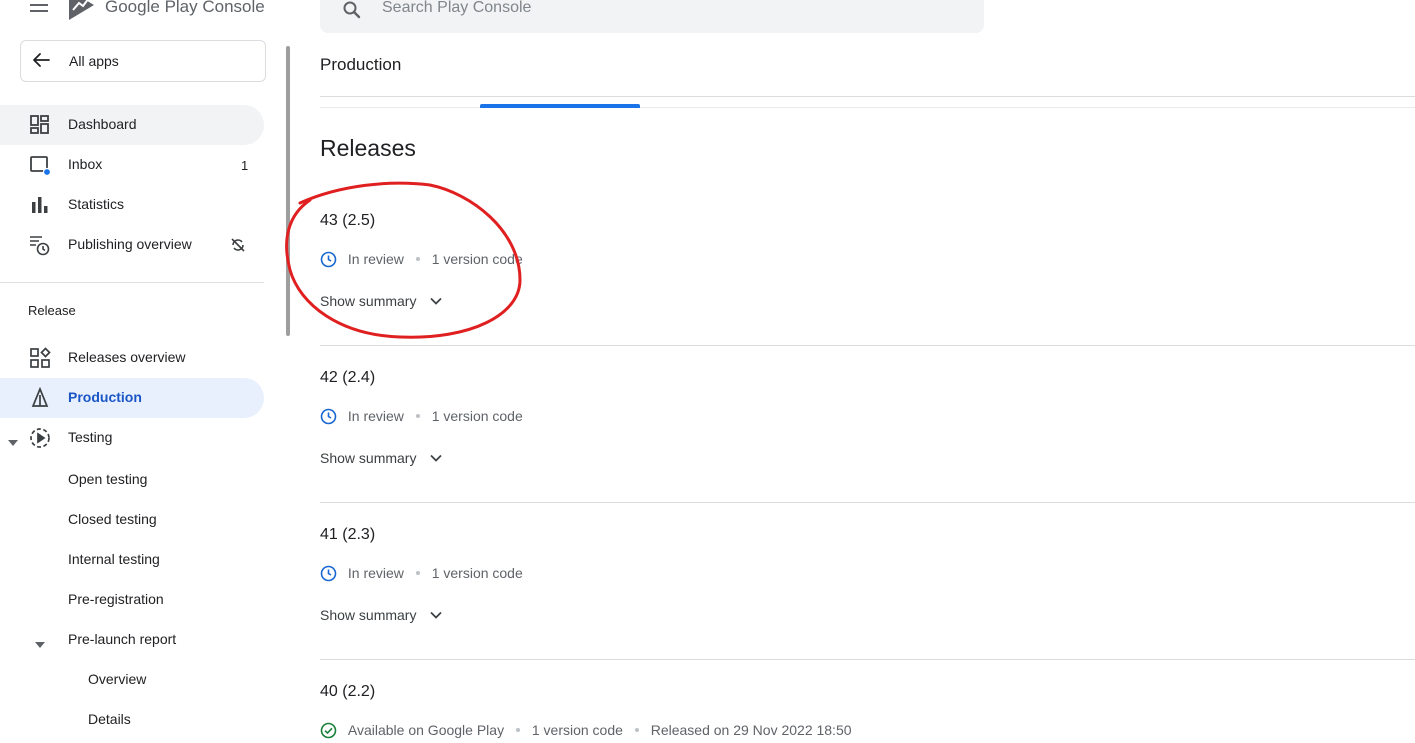 Image resolution: width=1415 pixels, height=743 pixels. What do you see at coordinates (40, 245) in the screenshot?
I see `publishing-overview-icon` at bounding box center [40, 245].